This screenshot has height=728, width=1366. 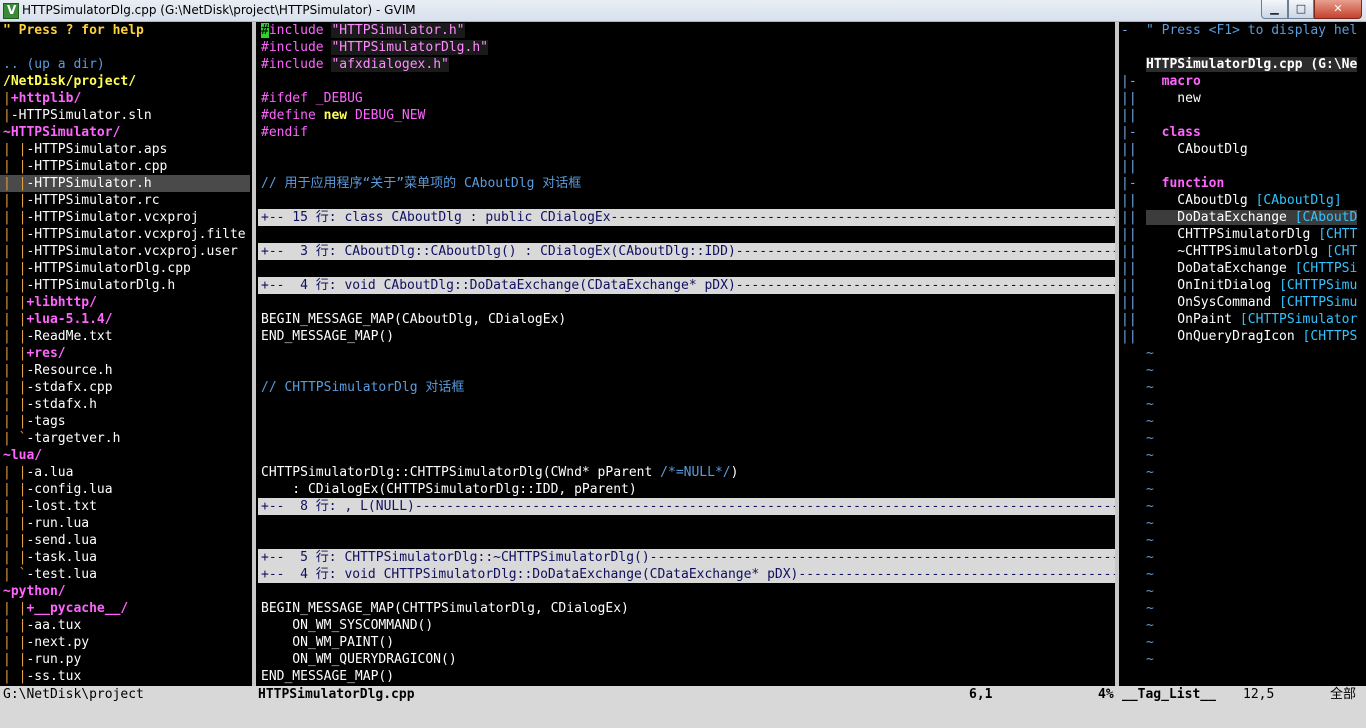 I want to click on tree-node: ~HTTPSimulator/, so click(x=125, y=132).